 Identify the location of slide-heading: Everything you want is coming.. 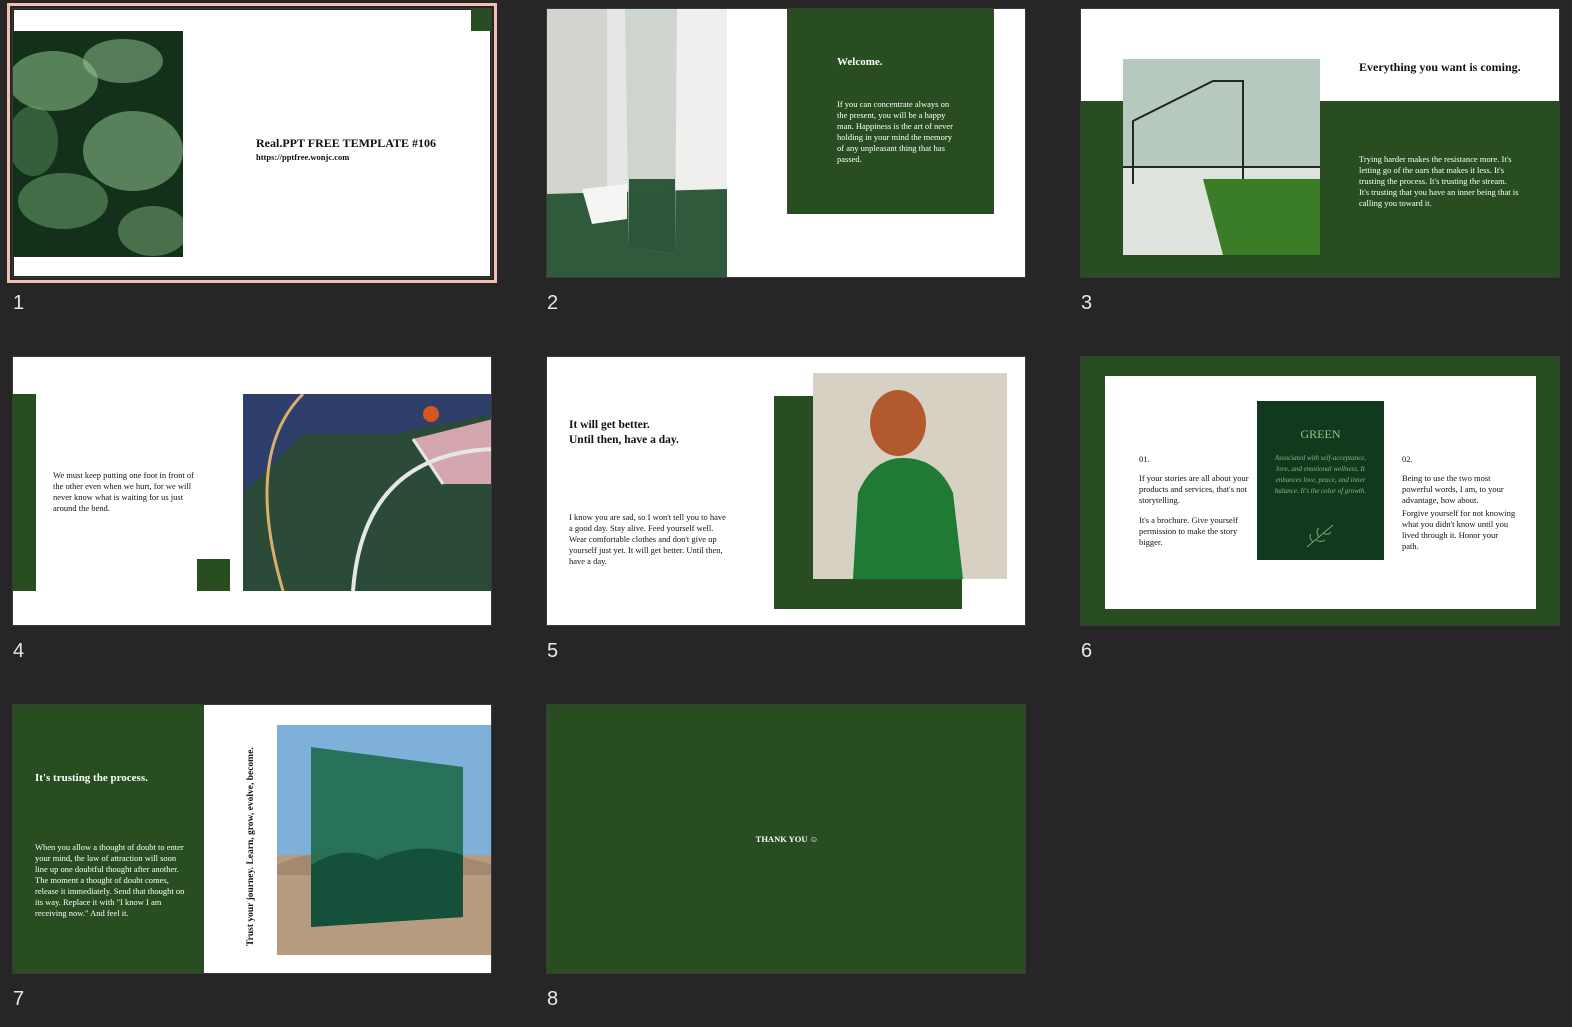
(1440, 67).